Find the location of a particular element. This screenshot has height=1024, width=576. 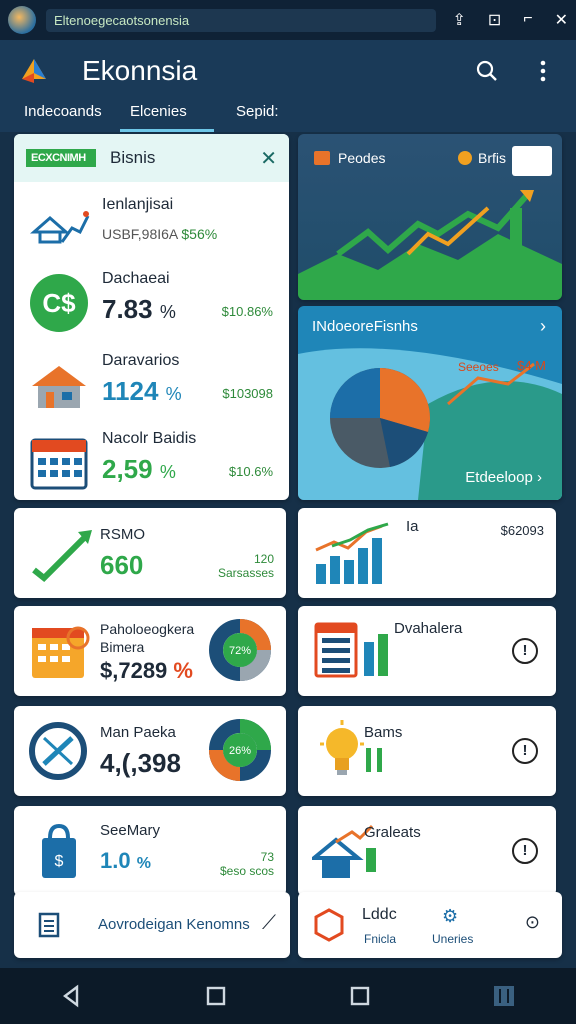

dollar-coin-icon: C$ is located at coordinates (59, 303).